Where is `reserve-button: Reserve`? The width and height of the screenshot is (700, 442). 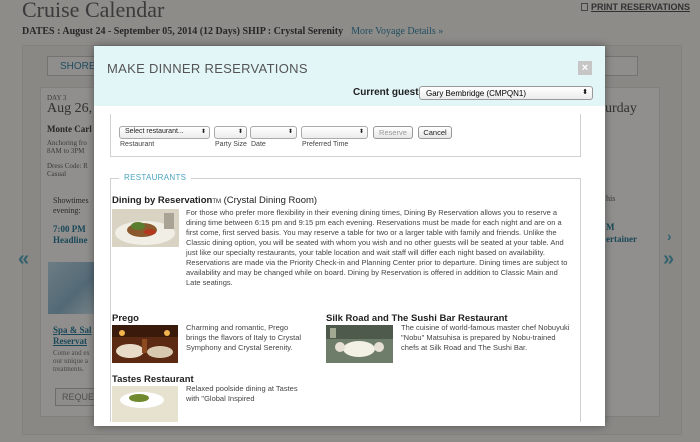 reserve-button: Reserve is located at coordinates (393, 132).